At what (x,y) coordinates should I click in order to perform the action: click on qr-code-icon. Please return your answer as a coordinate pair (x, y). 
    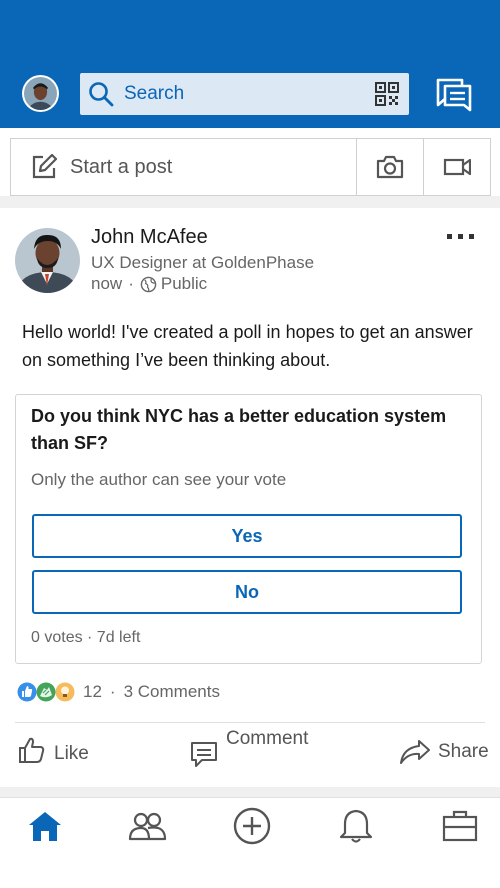
    Looking at the image, I should click on (387, 94).